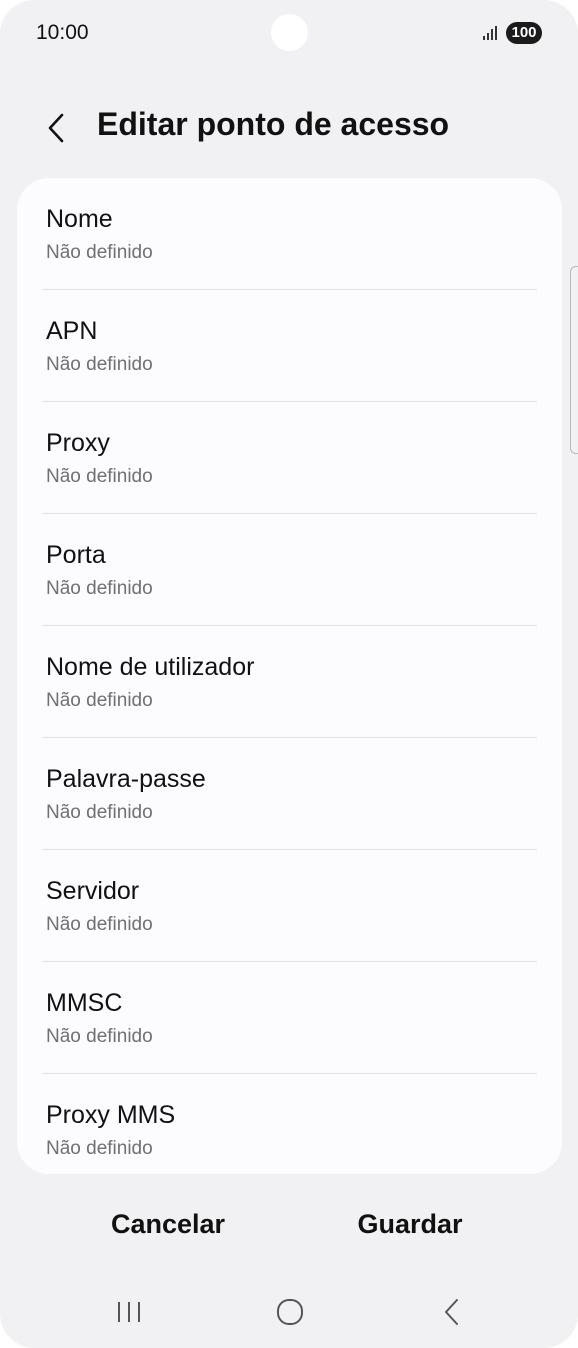 The height and width of the screenshot is (1348, 578). I want to click on field-password: Palavra-passe Não definido, so click(289, 794).